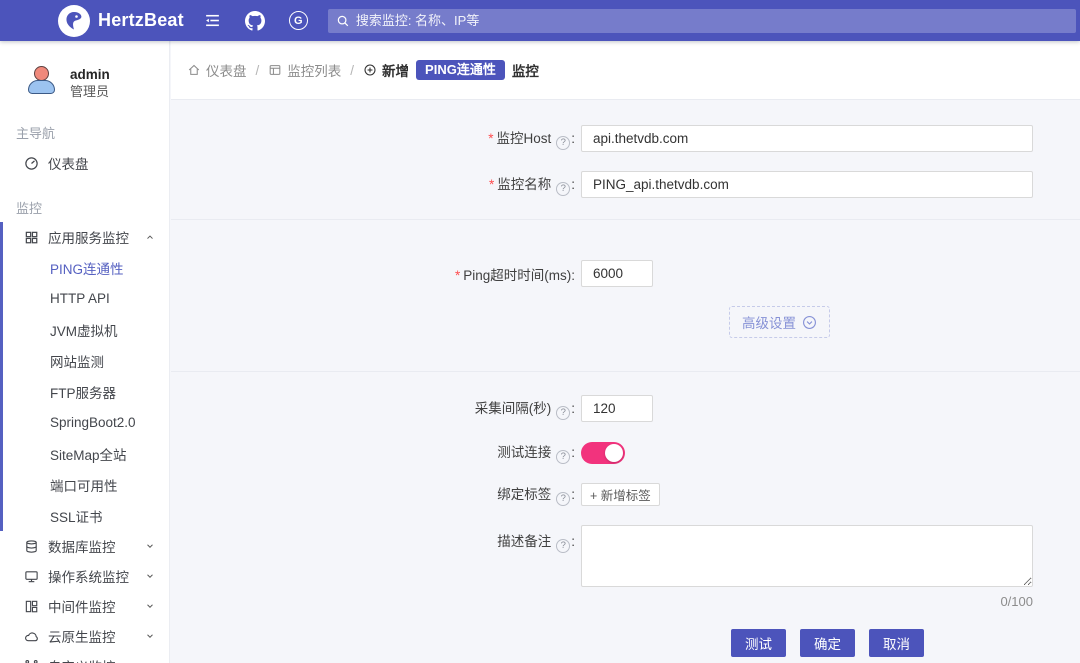 This screenshot has width=1080, height=663. What do you see at coordinates (92, 20) in the screenshot?
I see `brand: HertzBeat` at bounding box center [92, 20].